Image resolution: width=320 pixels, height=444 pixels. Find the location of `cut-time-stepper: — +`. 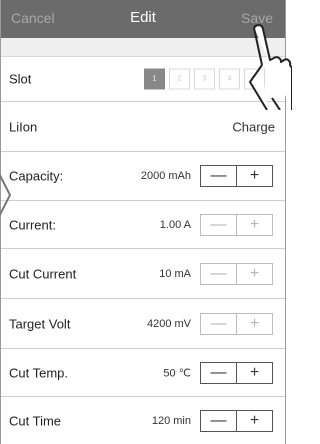

cut-time-stepper: — + is located at coordinates (236, 420).